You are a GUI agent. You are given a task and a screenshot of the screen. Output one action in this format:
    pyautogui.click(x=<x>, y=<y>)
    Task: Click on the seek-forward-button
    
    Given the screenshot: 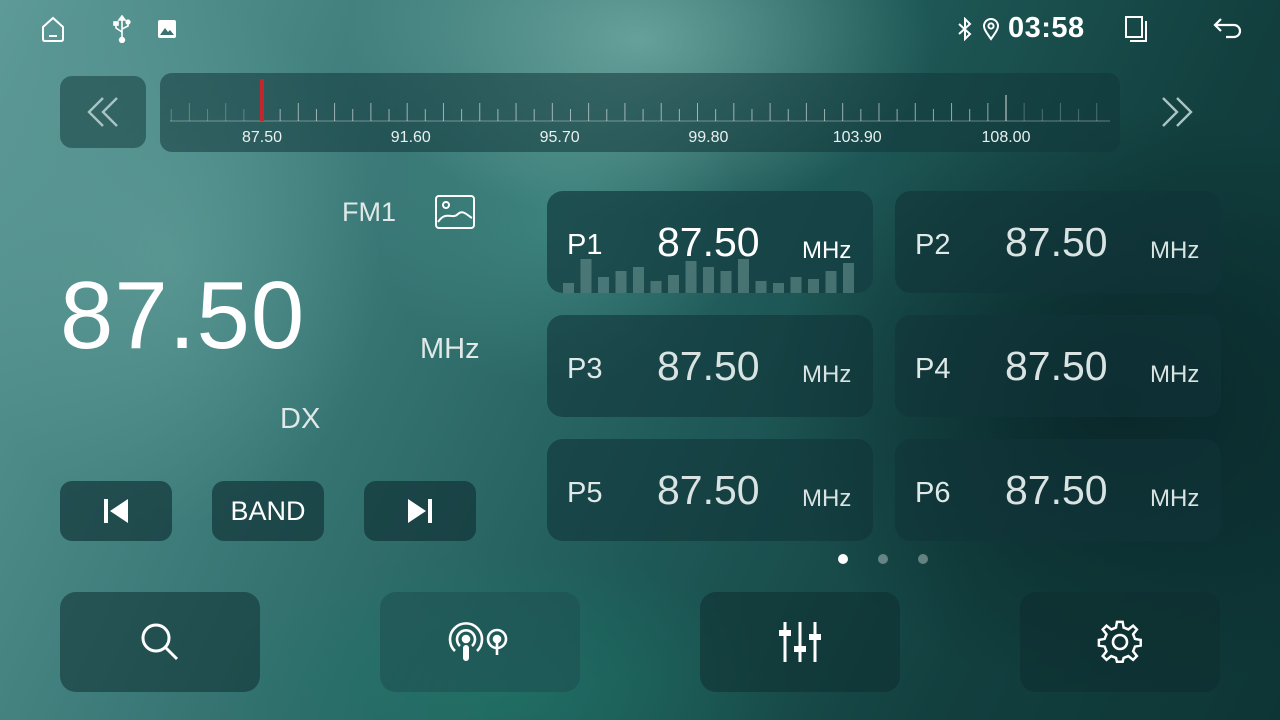 What is the action you would take?
    pyautogui.click(x=1177, y=112)
    